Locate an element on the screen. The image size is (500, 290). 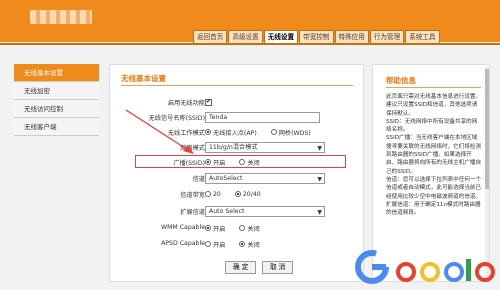
baidu-watermark-logo is located at coordinates (425, 267).